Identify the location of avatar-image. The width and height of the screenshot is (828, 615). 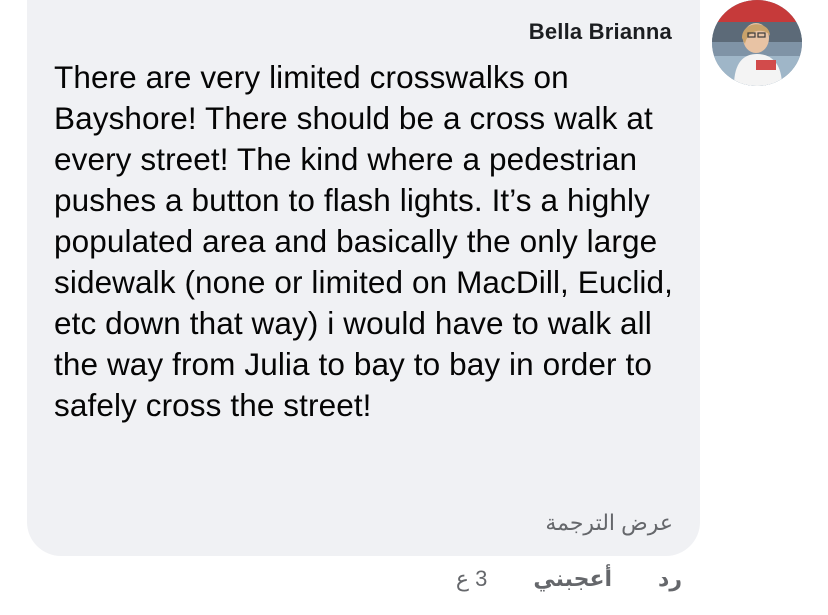
(757, 43).